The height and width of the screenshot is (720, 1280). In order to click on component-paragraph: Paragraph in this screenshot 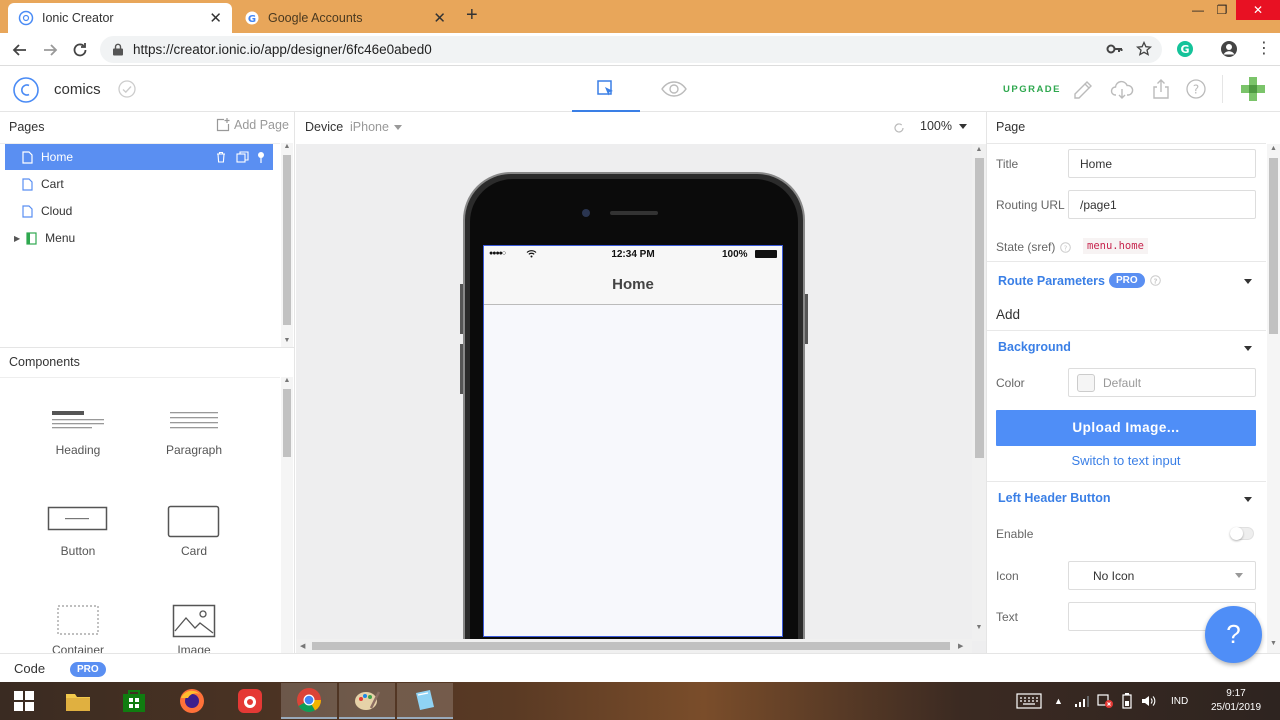, I will do `click(194, 432)`.